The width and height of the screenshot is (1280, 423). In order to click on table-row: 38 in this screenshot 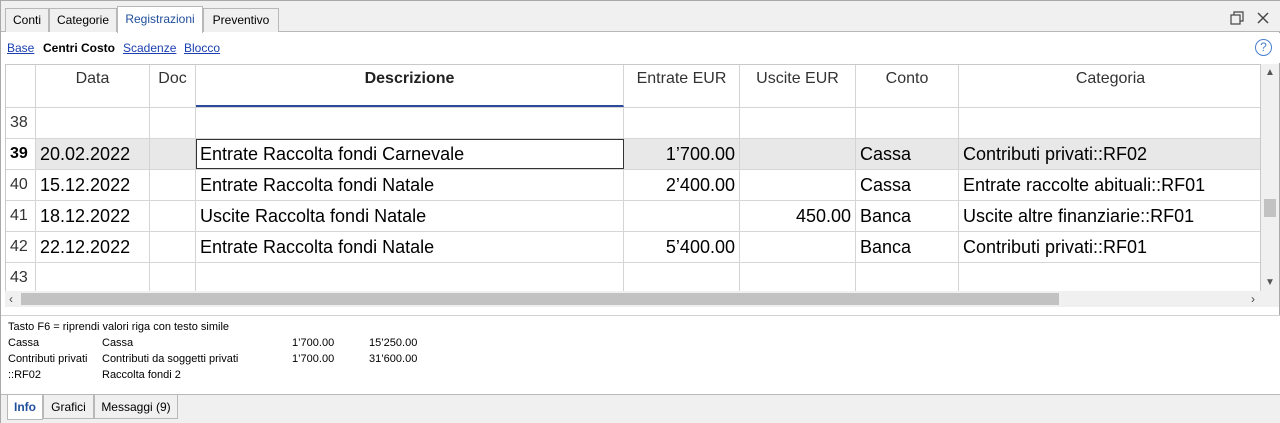, I will do `click(633, 123)`.